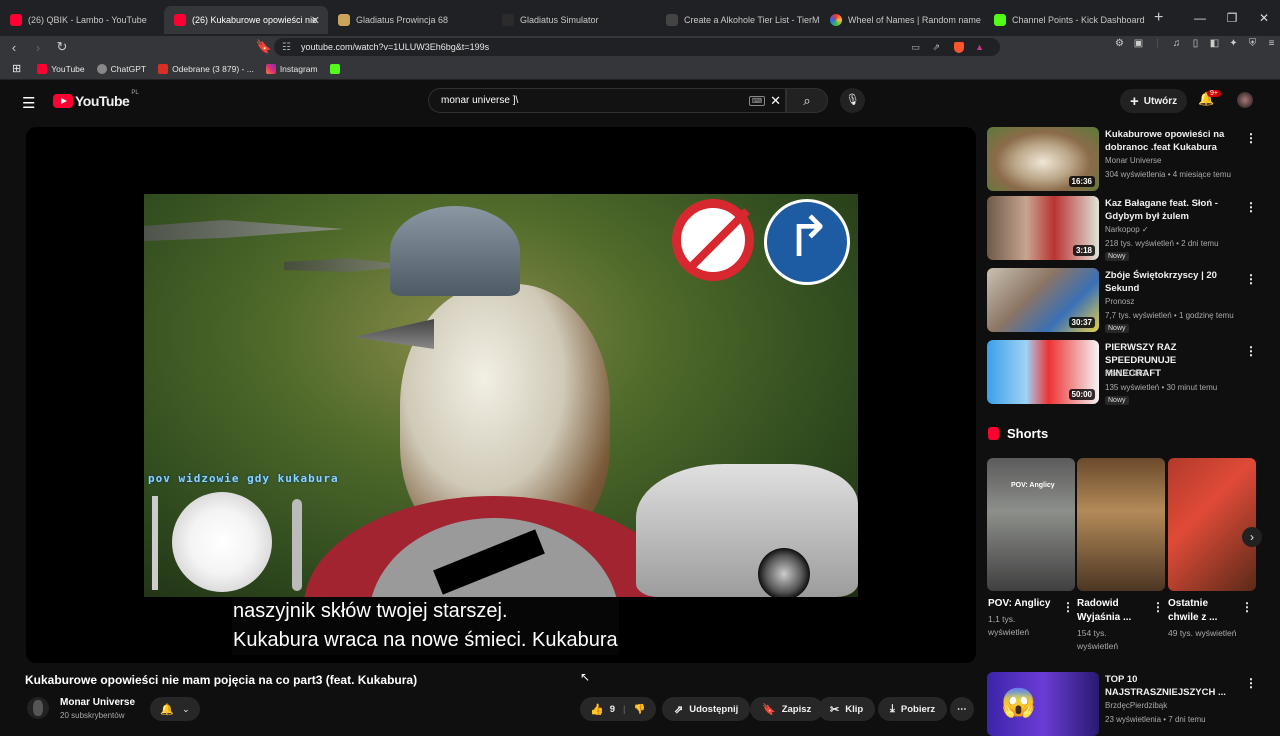 The height and width of the screenshot is (736, 1280). Describe the element at coordinates (640, 709) in the screenshot. I see `dislike-button: 👎` at that location.